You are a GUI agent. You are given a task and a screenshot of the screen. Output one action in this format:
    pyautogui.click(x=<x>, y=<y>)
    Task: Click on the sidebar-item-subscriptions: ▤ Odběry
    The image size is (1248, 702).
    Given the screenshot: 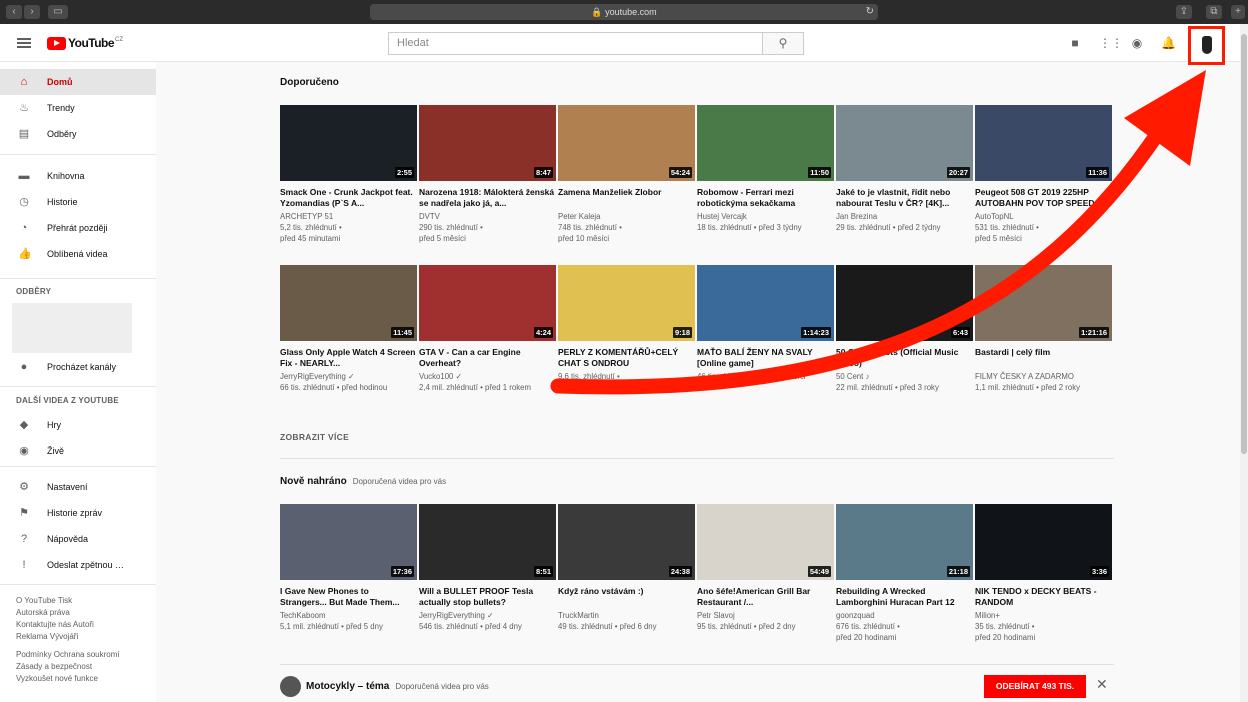 What is the action you would take?
    pyautogui.click(x=78, y=134)
    